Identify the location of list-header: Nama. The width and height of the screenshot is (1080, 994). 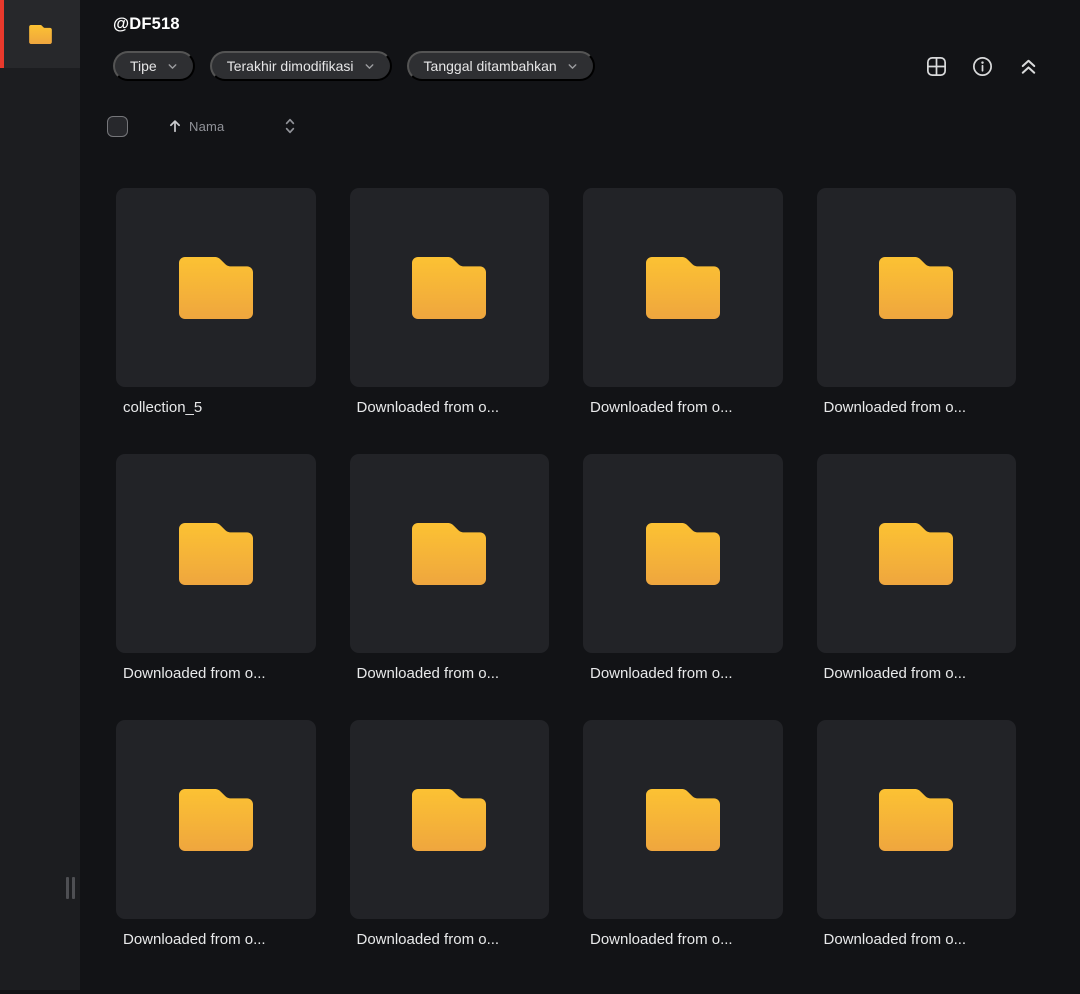
(580, 126).